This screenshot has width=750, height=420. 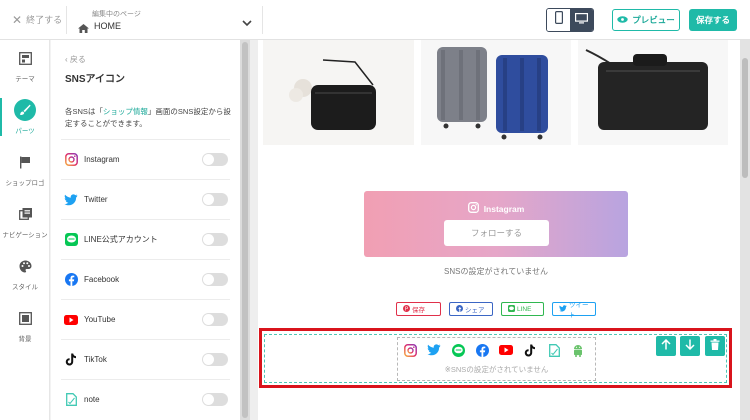 What do you see at coordinates (121, 239) in the screenshot?
I see `sns-name: LINE公式アカウント` at bounding box center [121, 239].